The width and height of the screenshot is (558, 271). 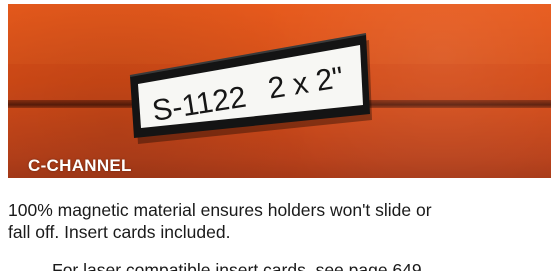 I want to click on description-line-2-suffix: included., so click(x=193, y=232).